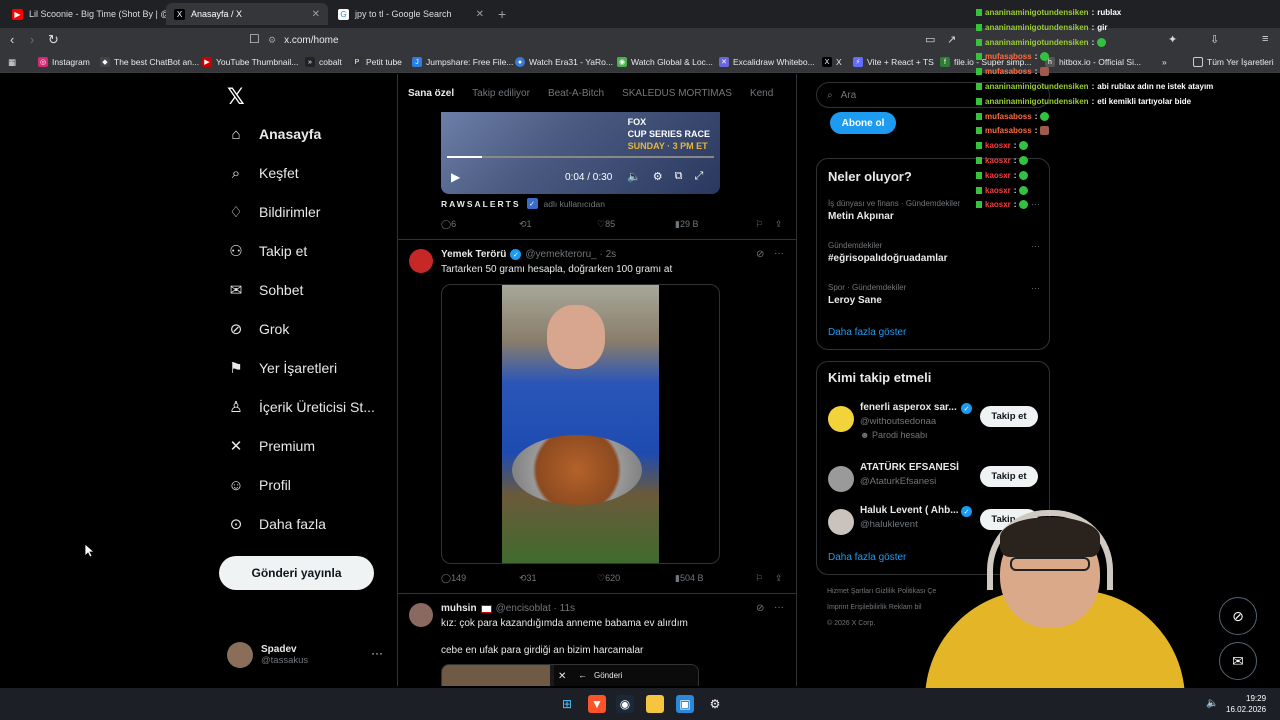 Image resolution: width=1280 pixels, height=720 pixels. I want to click on settings-icon: ⚙, so click(658, 176).